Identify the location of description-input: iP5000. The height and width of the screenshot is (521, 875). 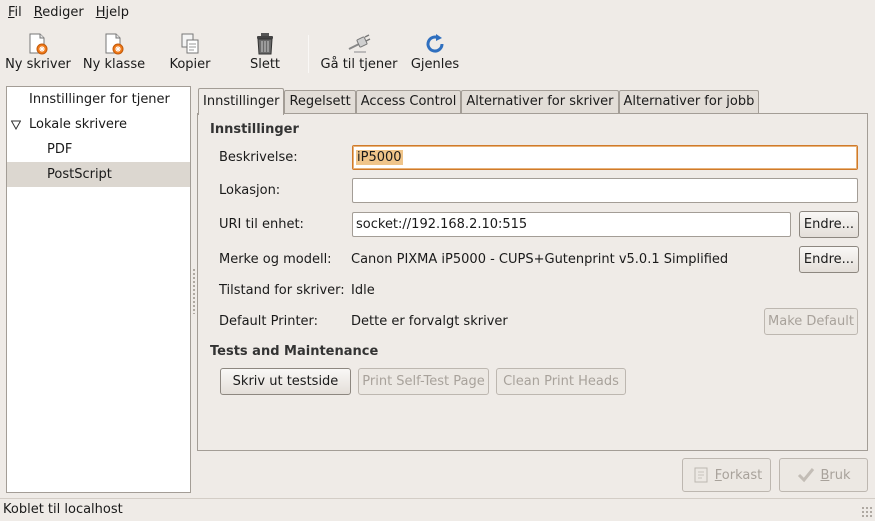
(605, 157).